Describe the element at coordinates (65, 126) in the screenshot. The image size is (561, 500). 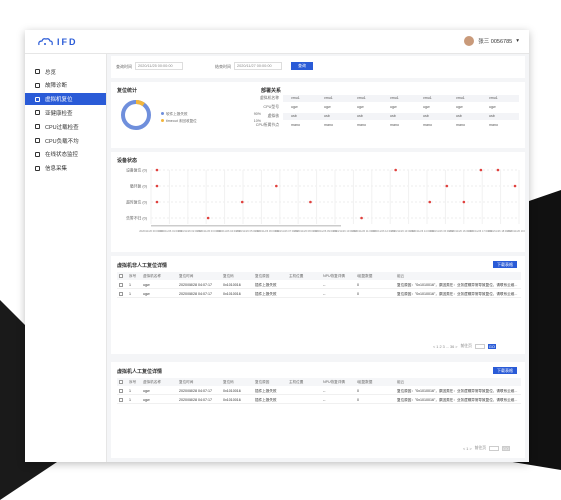
I see `sidebar-item-cpu-overload: CPU过载检查` at that location.